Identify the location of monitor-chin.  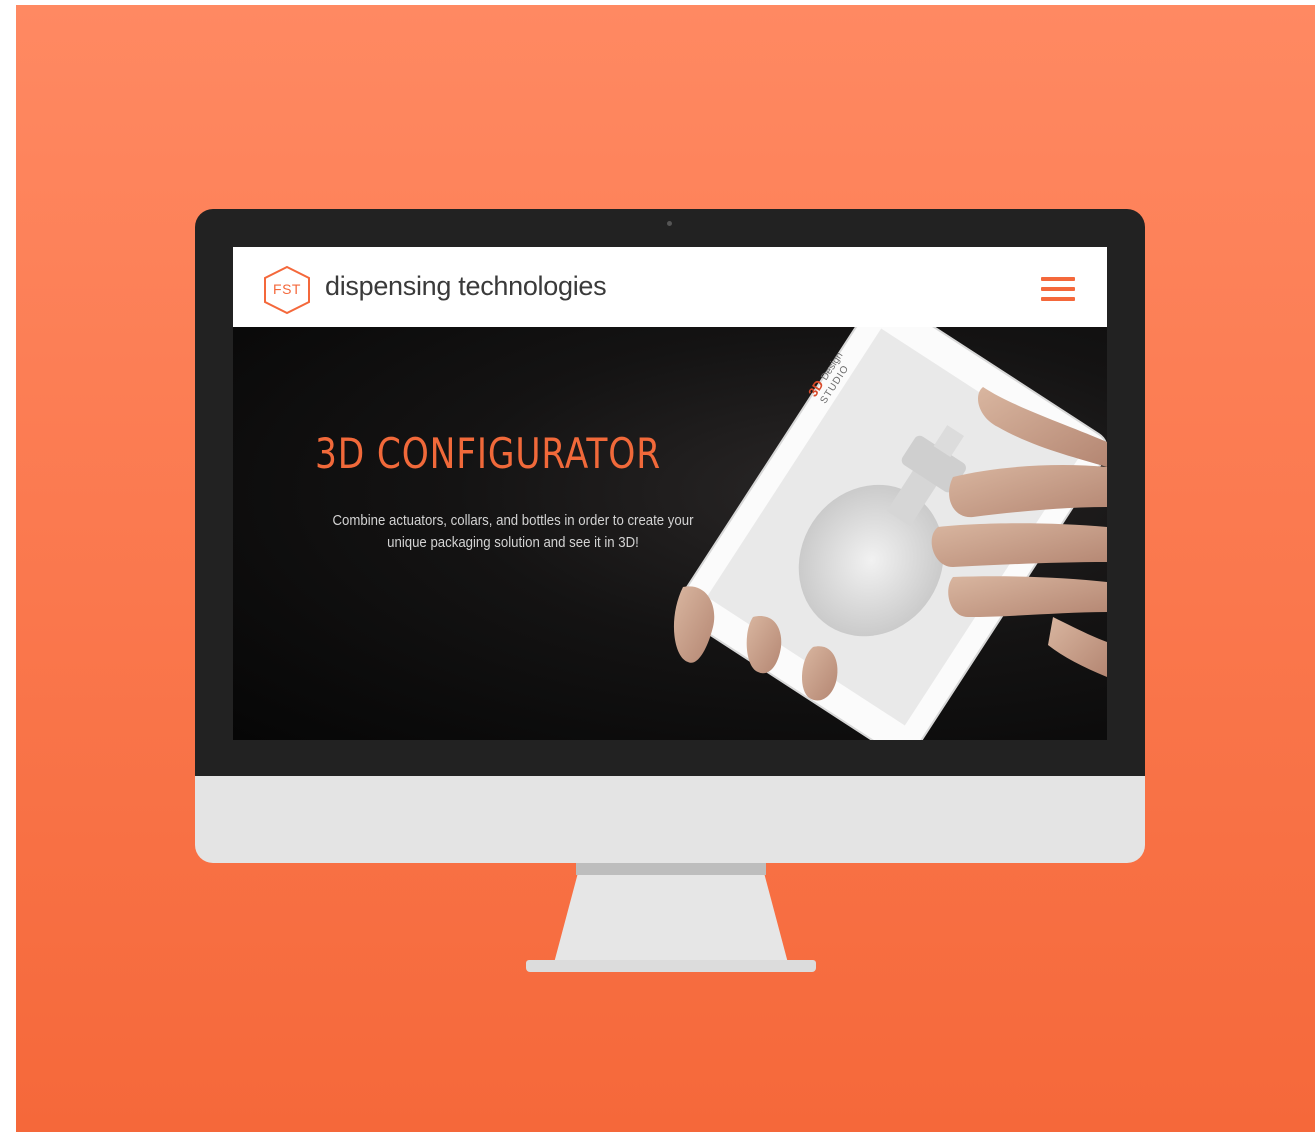
(670, 819).